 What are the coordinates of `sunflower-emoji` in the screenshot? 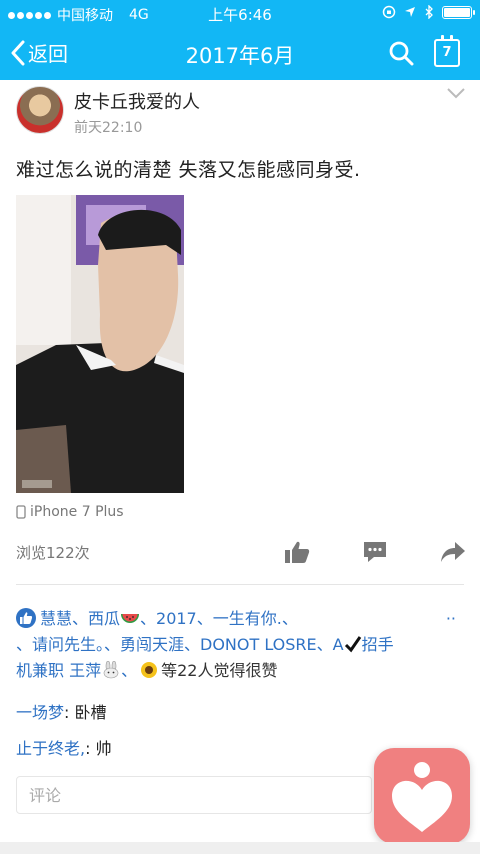 It's located at (149, 670).